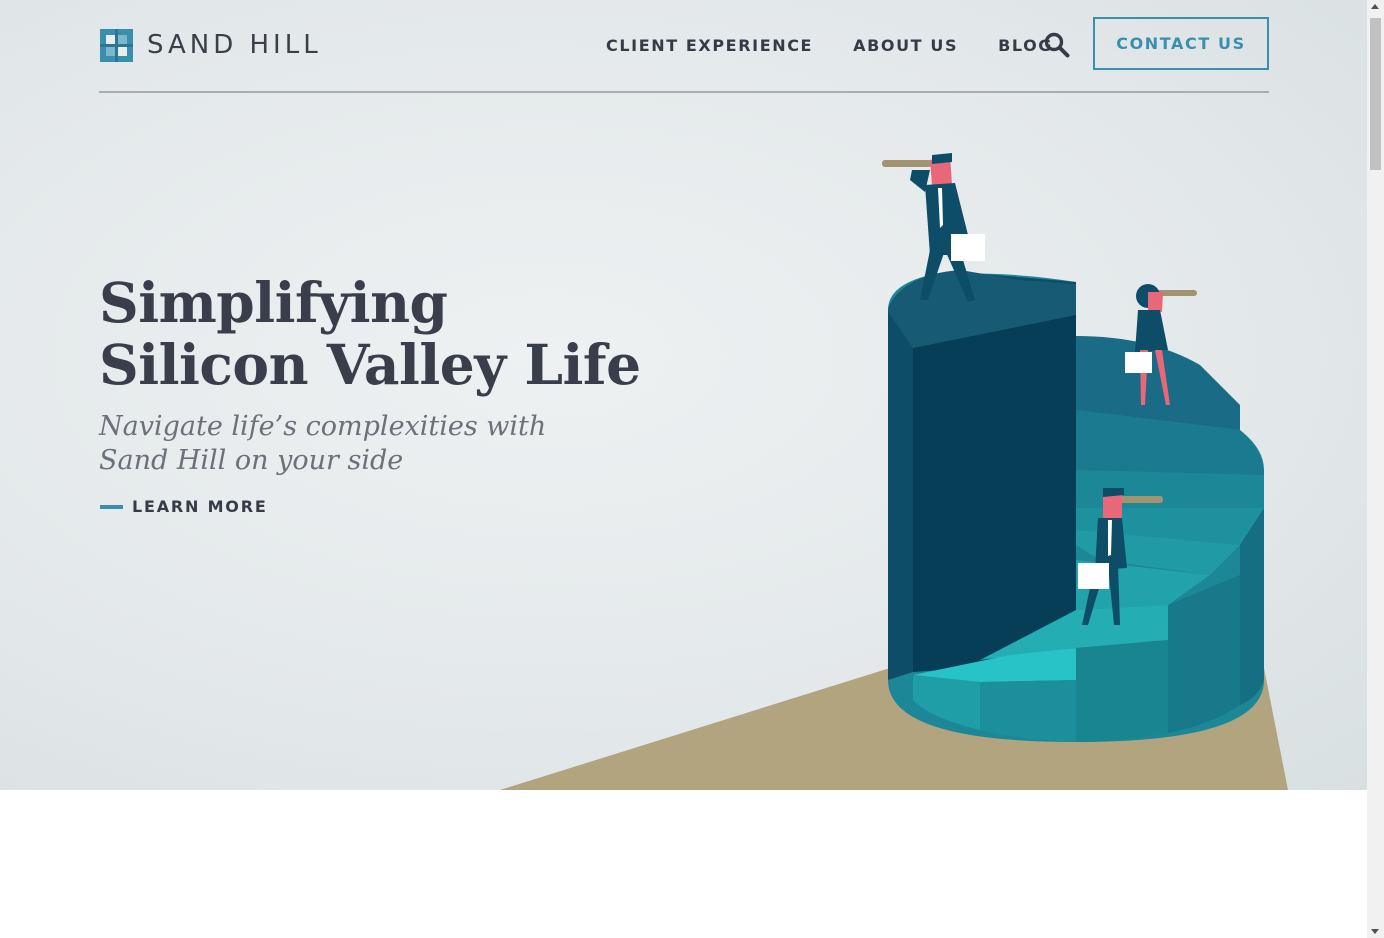  I want to click on learn-more-label: LEARN MORE, so click(200, 506).